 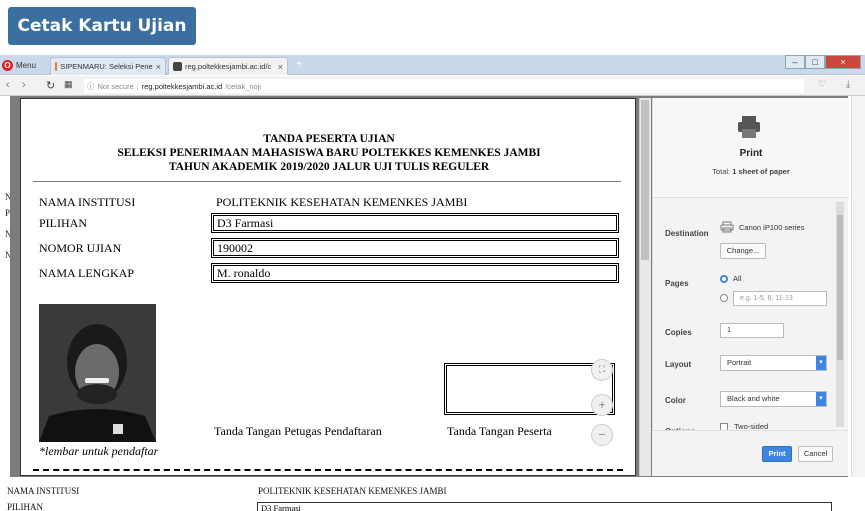 What do you see at coordinates (721, 171) in the screenshot?
I see `total-prefix: Total:` at bounding box center [721, 171].